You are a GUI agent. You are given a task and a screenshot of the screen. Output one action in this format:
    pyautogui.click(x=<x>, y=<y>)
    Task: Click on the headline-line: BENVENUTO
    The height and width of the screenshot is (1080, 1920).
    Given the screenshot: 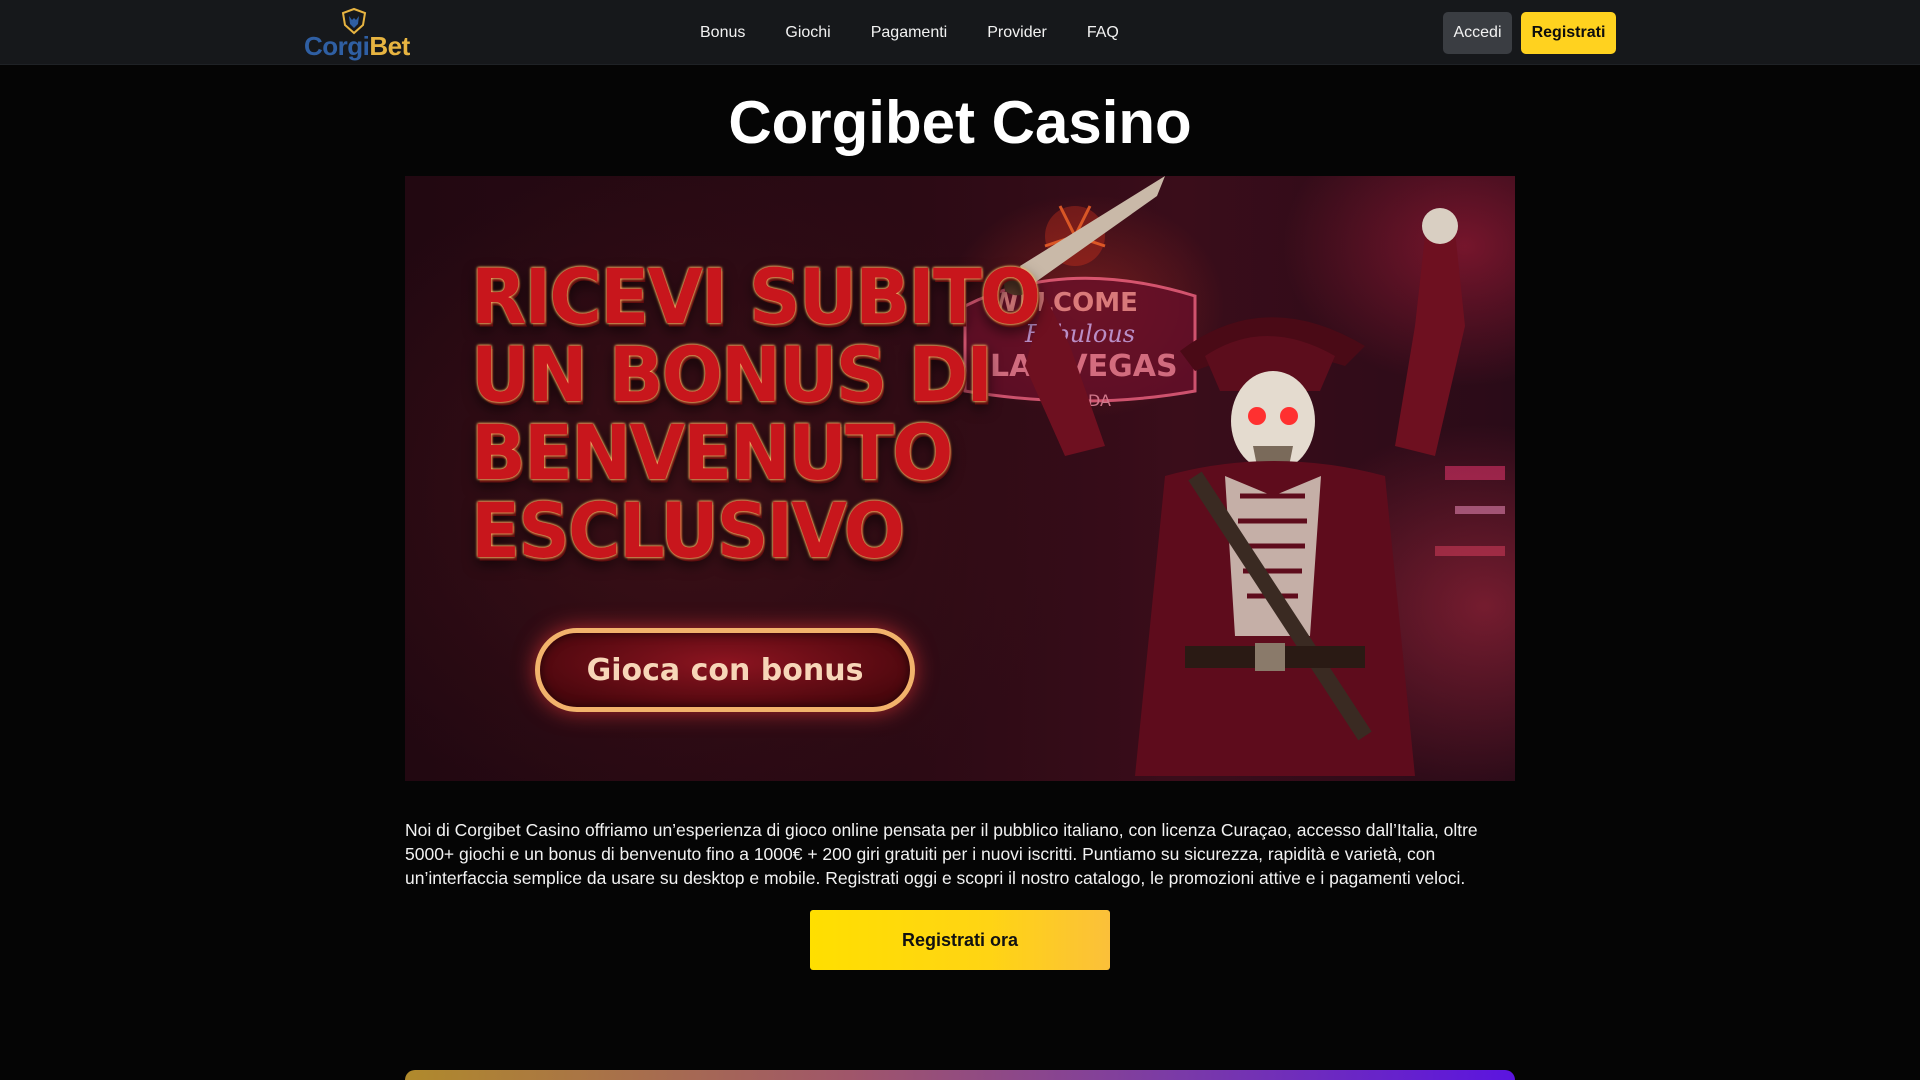 What is the action you would take?
    pyautogui.click(x=712, y=453)
    